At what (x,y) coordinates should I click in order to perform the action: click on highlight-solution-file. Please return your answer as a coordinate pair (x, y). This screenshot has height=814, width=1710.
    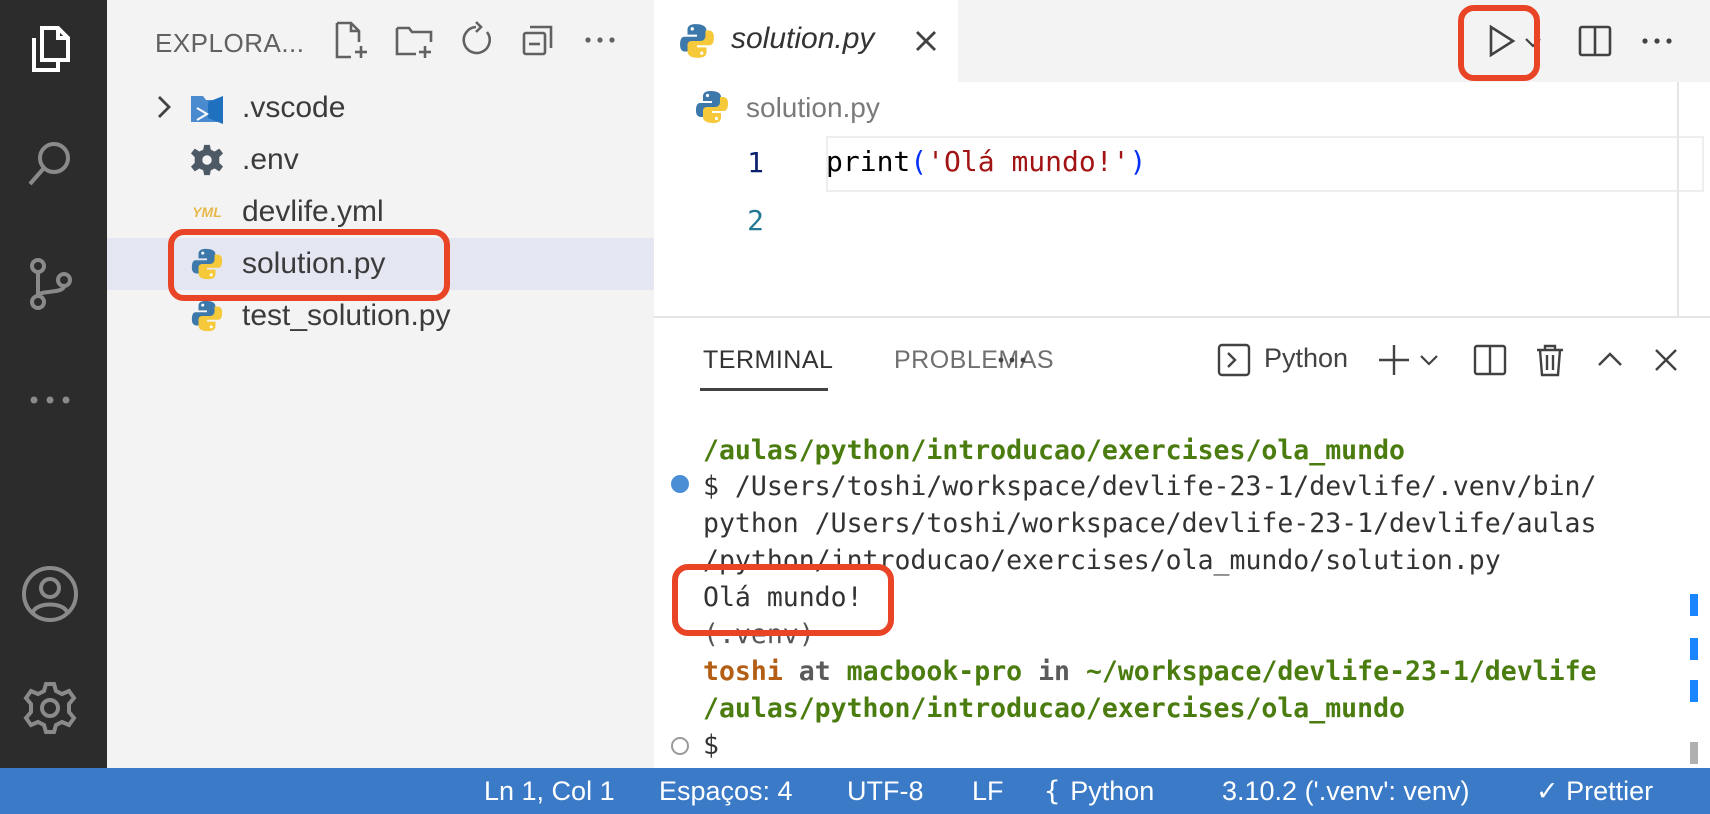
    Looking at the image, I should click on (309, 265).